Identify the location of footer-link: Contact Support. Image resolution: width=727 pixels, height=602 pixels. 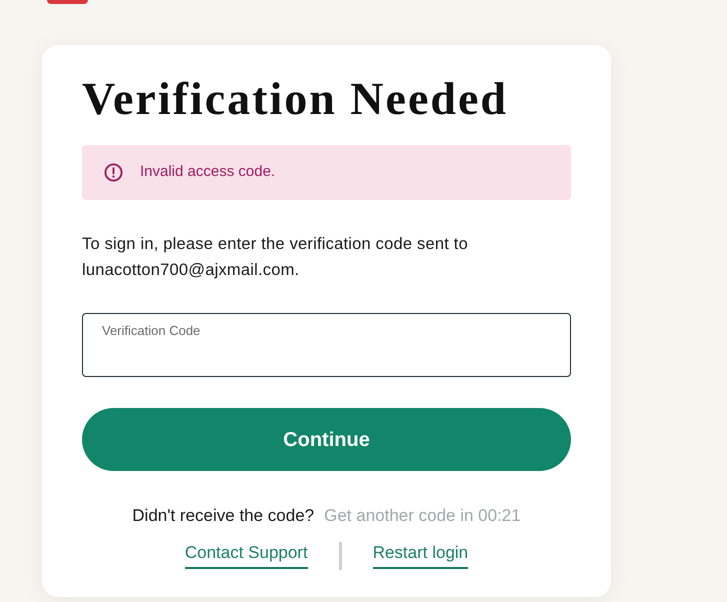
(246, 556).